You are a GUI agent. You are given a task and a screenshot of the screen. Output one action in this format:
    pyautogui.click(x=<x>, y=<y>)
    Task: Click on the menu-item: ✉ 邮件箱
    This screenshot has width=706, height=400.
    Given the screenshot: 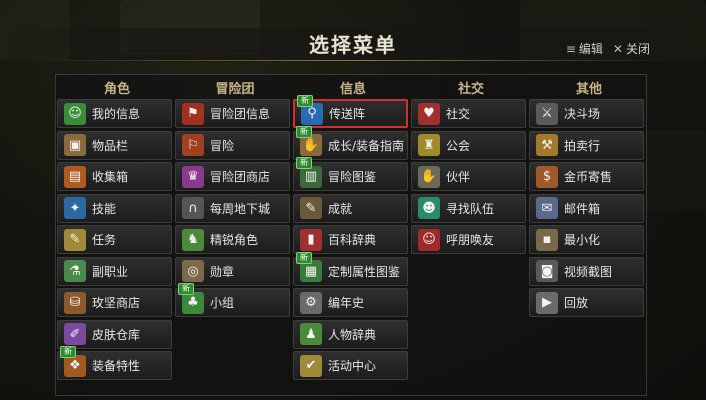 What is the action you would take?
    pyautogui.click(x=586, y=208)
    